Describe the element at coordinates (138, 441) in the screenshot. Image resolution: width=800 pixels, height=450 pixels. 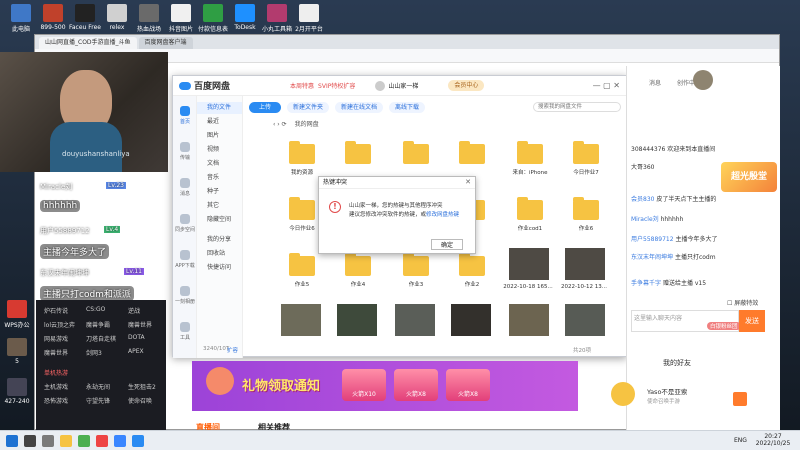
I see `baidu-pan-icon` at that location.